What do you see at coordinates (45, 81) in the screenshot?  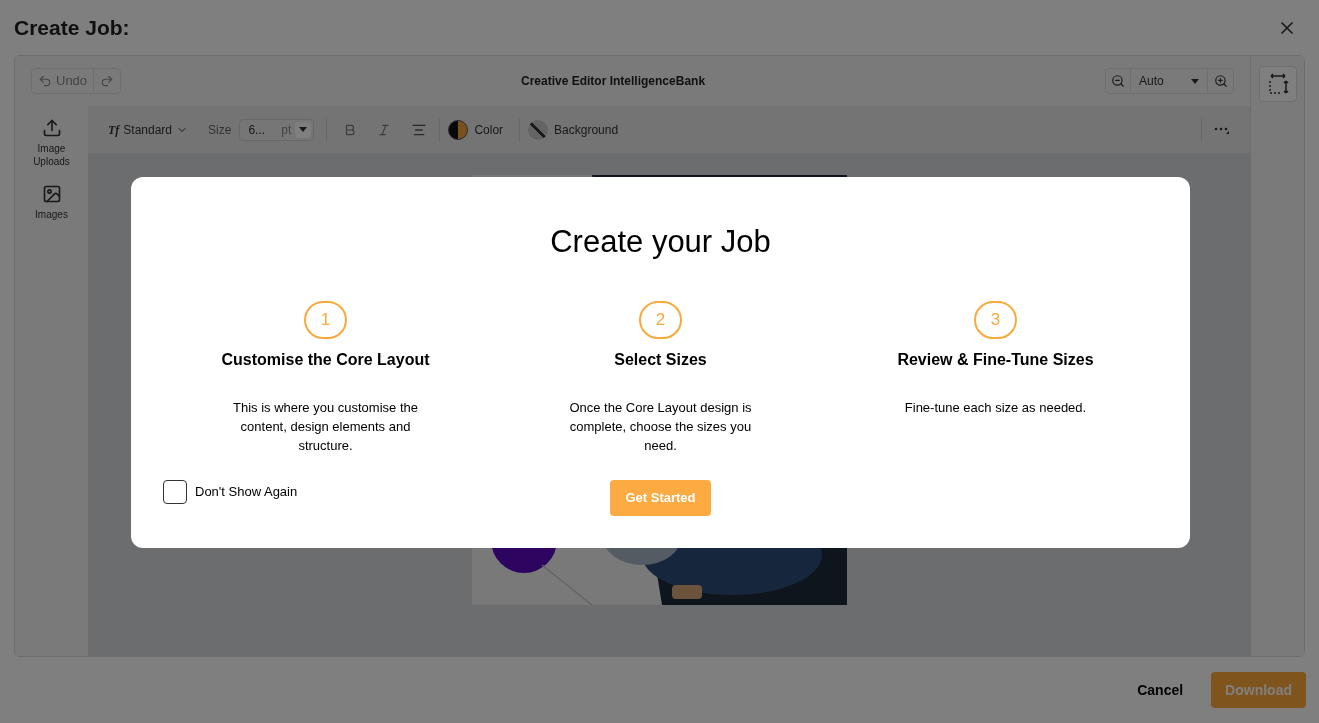 I see `undo-icon` at bounding box center [45, 81].